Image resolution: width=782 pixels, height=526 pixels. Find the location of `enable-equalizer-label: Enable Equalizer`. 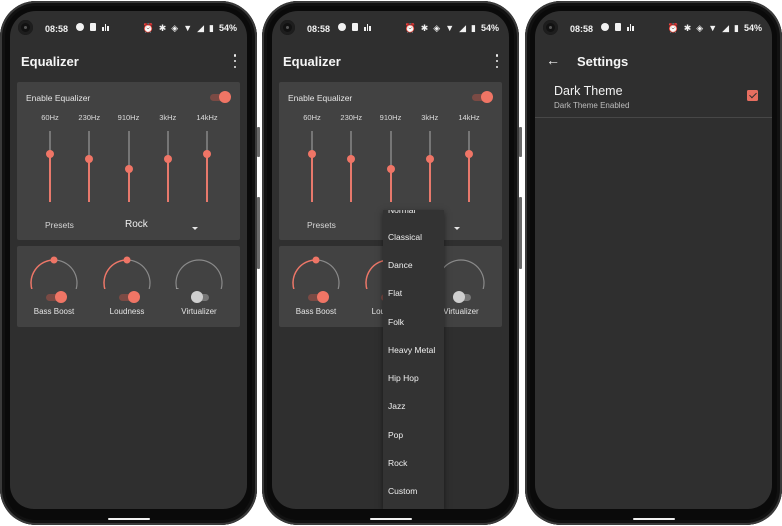

enable-equalizer-label: Enable Equalizer is located at coordinates (320, 98).